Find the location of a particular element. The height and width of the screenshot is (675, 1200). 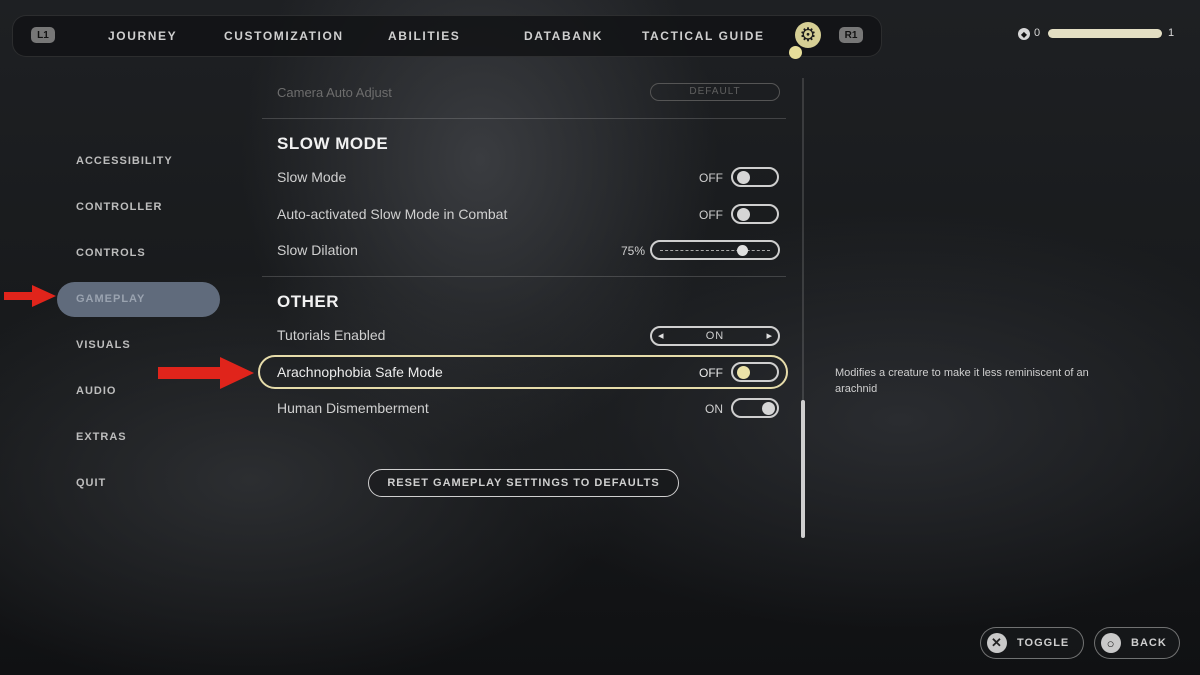

setting-label-dismemberment: Human Dismemberment is located at coordinates (353, 408).